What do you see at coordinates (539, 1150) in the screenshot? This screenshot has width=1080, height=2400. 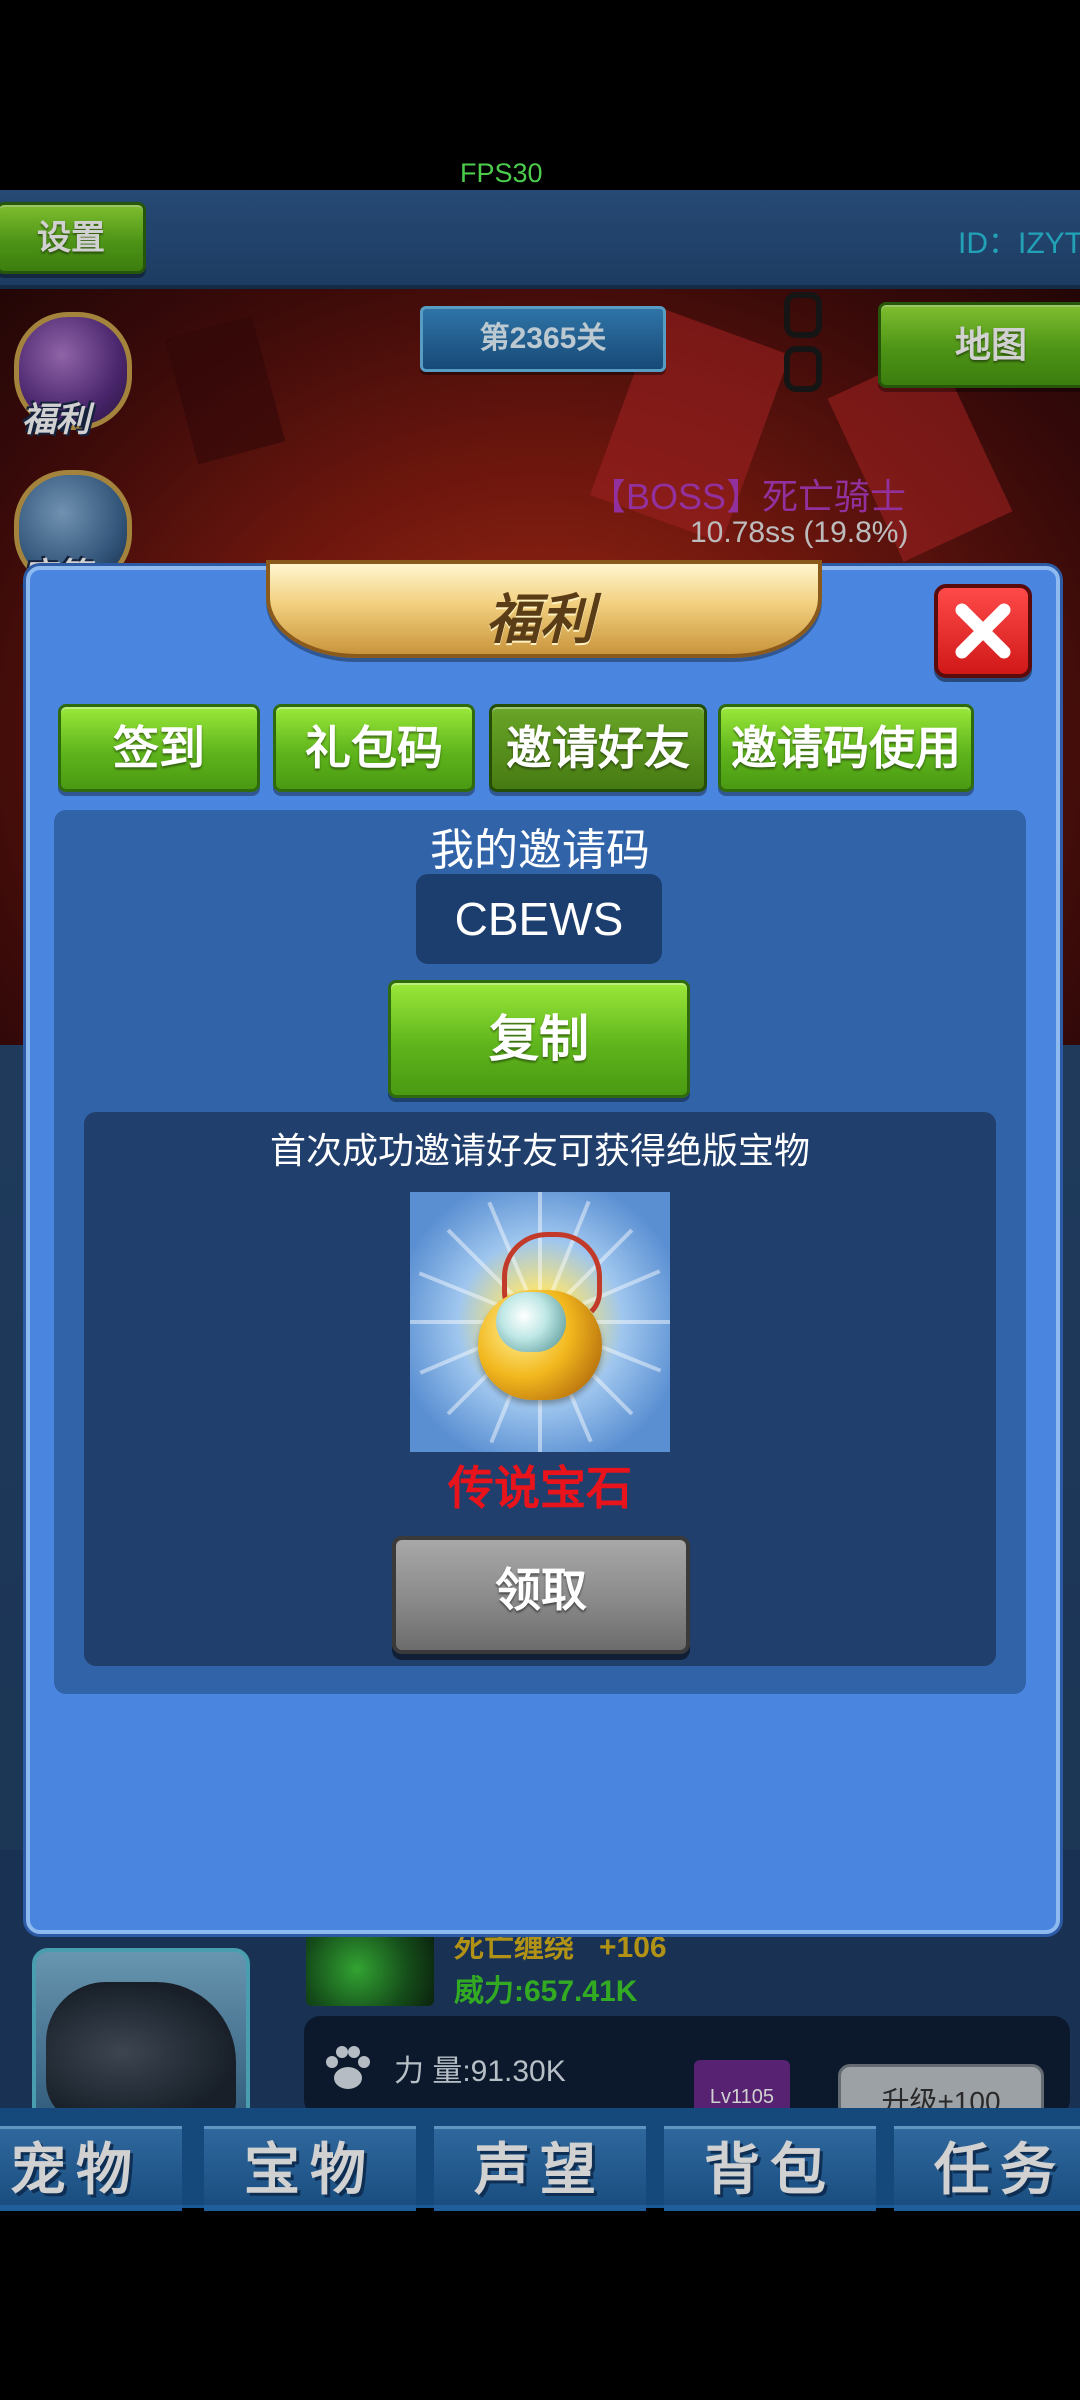 I see `reward-description: 首次成功邀请好友可获得绝版宝物` at bounding box center [539, 1150].